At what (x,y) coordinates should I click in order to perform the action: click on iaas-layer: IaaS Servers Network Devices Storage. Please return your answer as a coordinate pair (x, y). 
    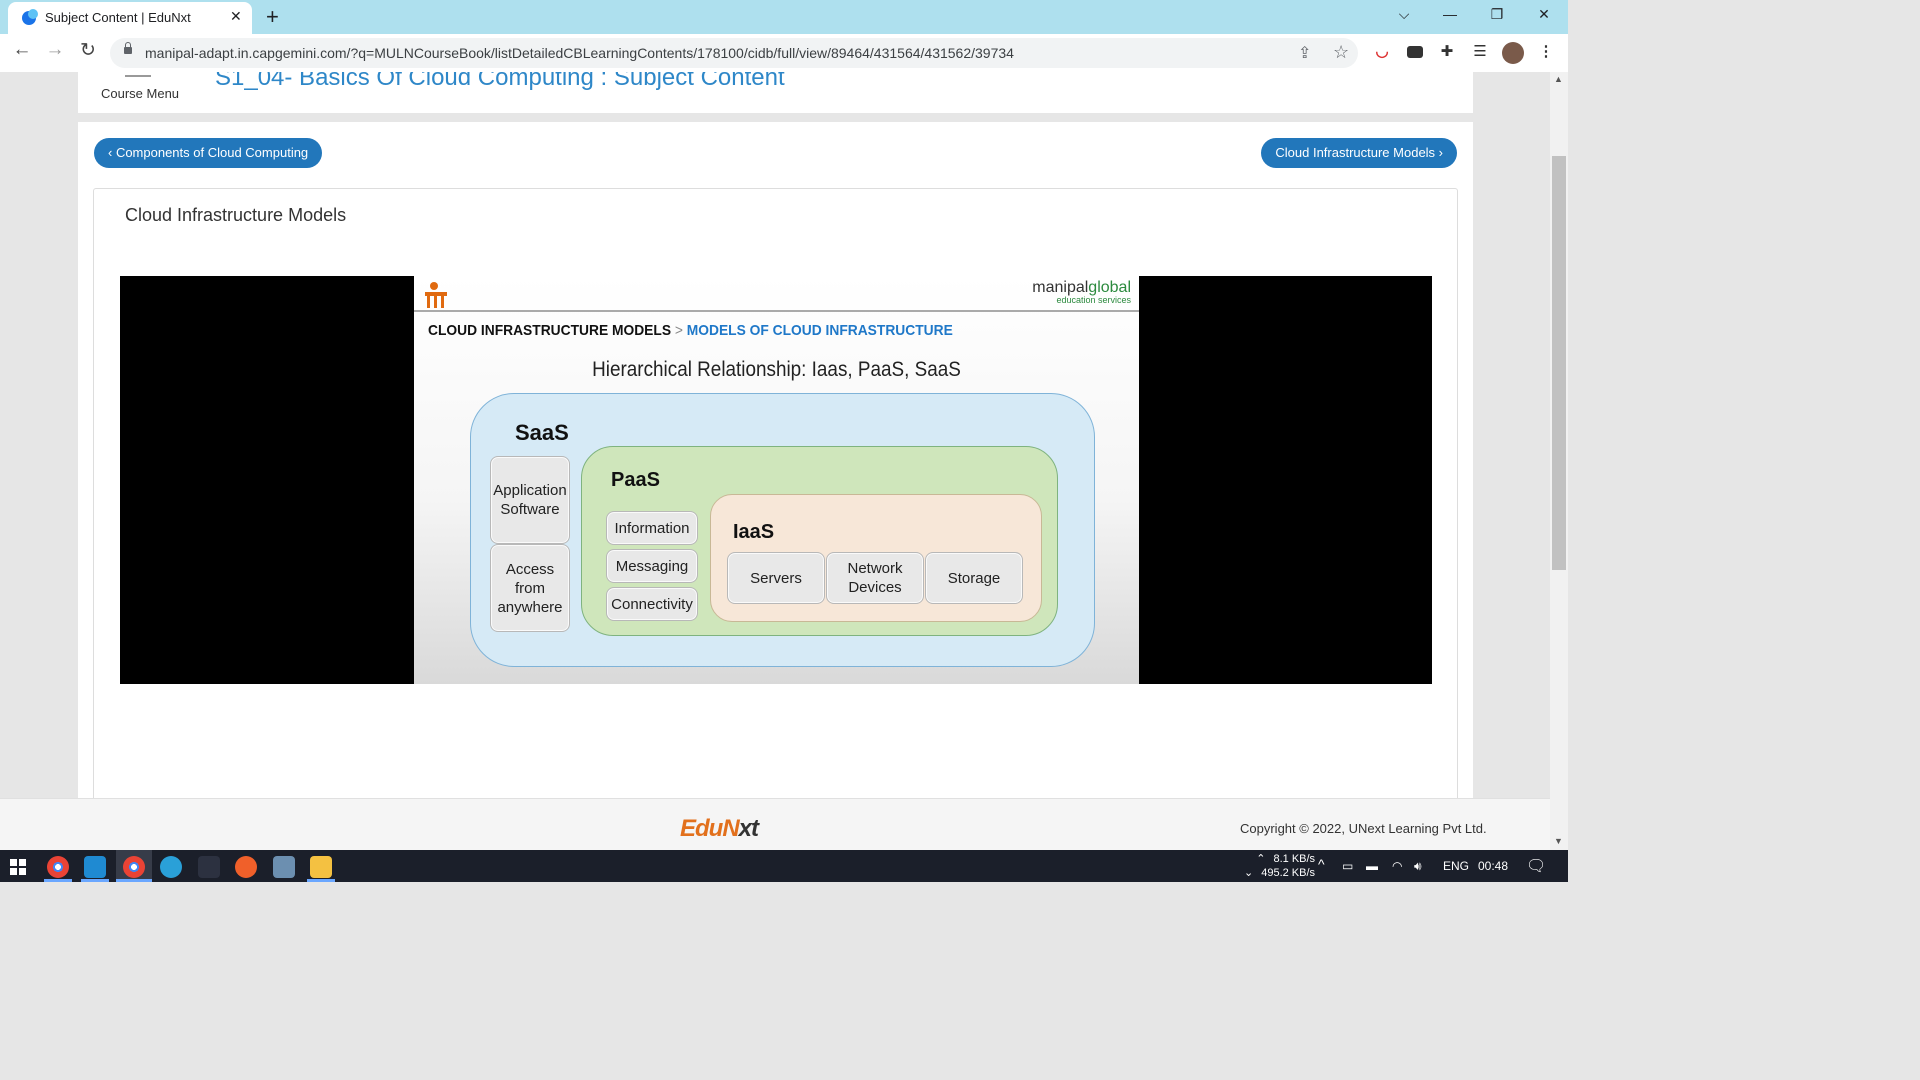
    Looking at the image, I should click on (876, 558).